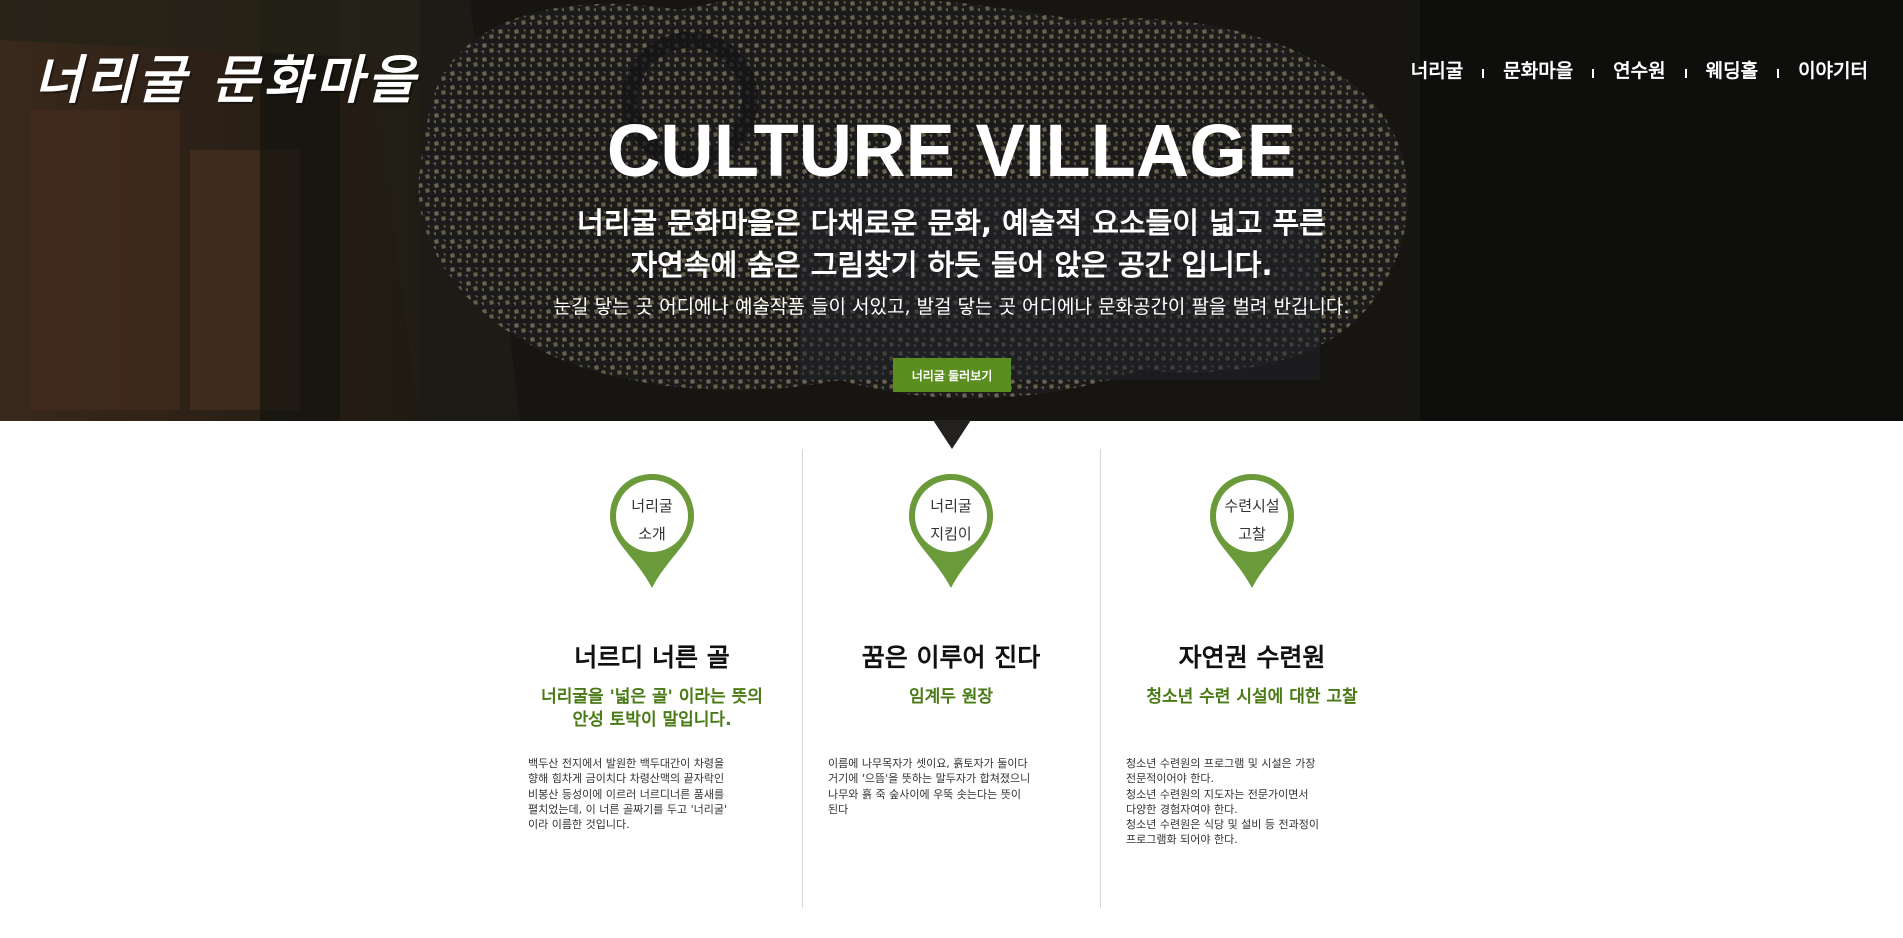  I want to click on pin-label-line-2: 고찰, so click(1252, 534).